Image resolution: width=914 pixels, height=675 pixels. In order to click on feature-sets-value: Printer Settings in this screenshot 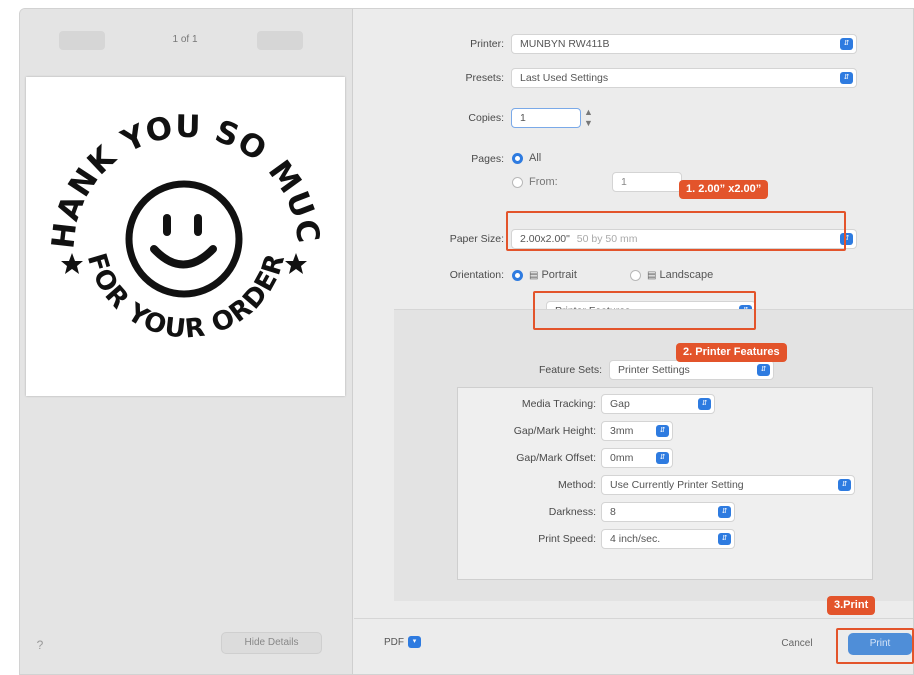, I will do `click(654, 370)`.